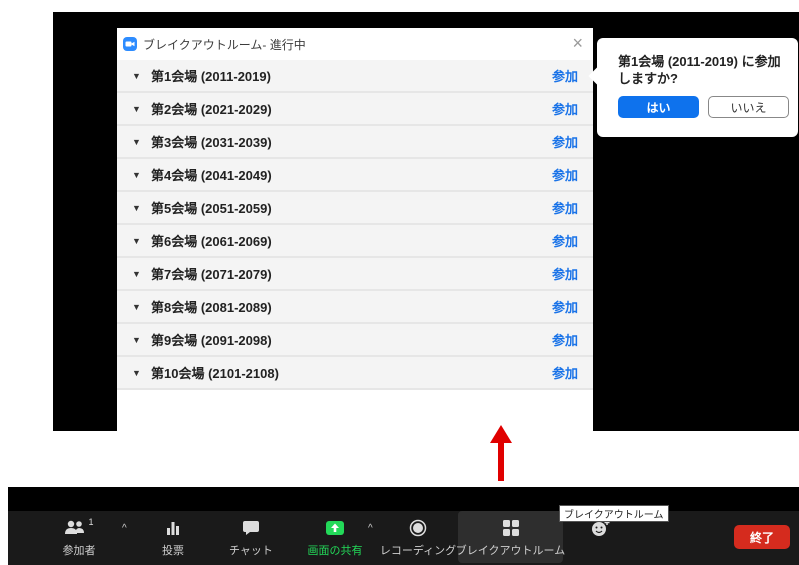  I want to click on participants-button: 1 参加者, so click(79, 537).